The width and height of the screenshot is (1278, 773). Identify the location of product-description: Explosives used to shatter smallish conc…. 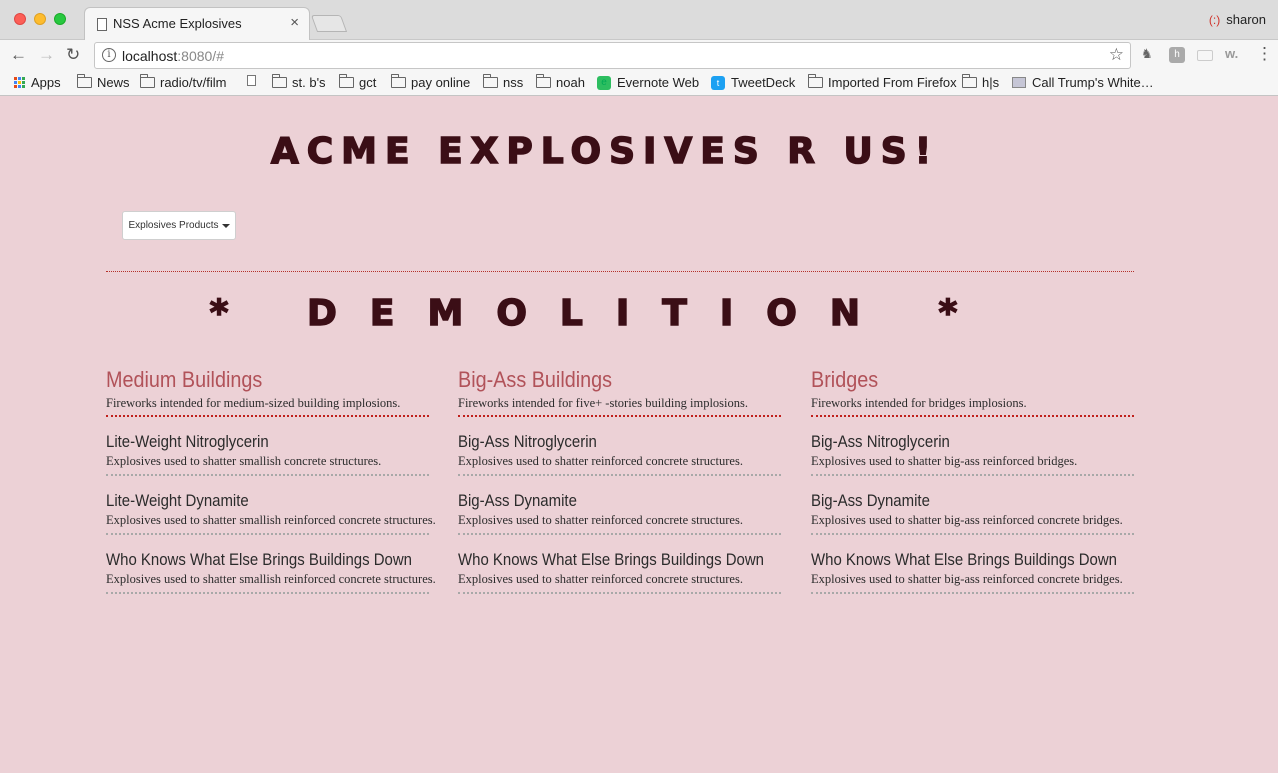
(244, 461).